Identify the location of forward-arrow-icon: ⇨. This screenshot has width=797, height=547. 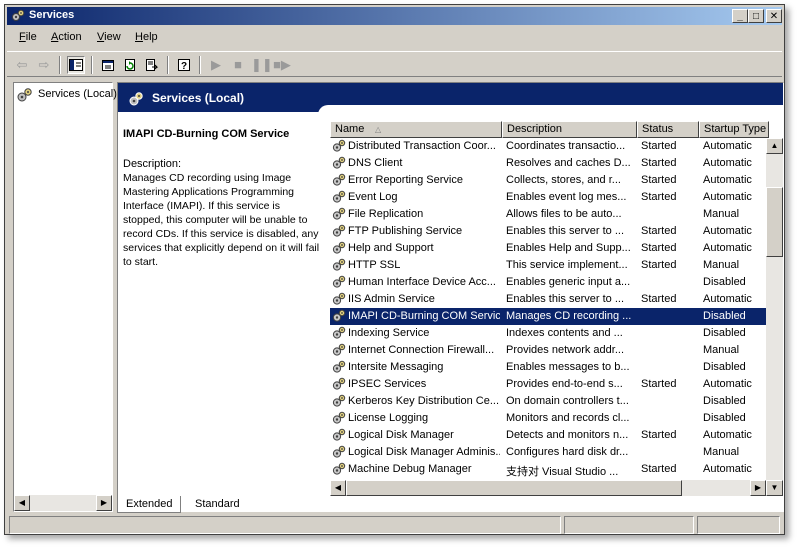
(44, 65).